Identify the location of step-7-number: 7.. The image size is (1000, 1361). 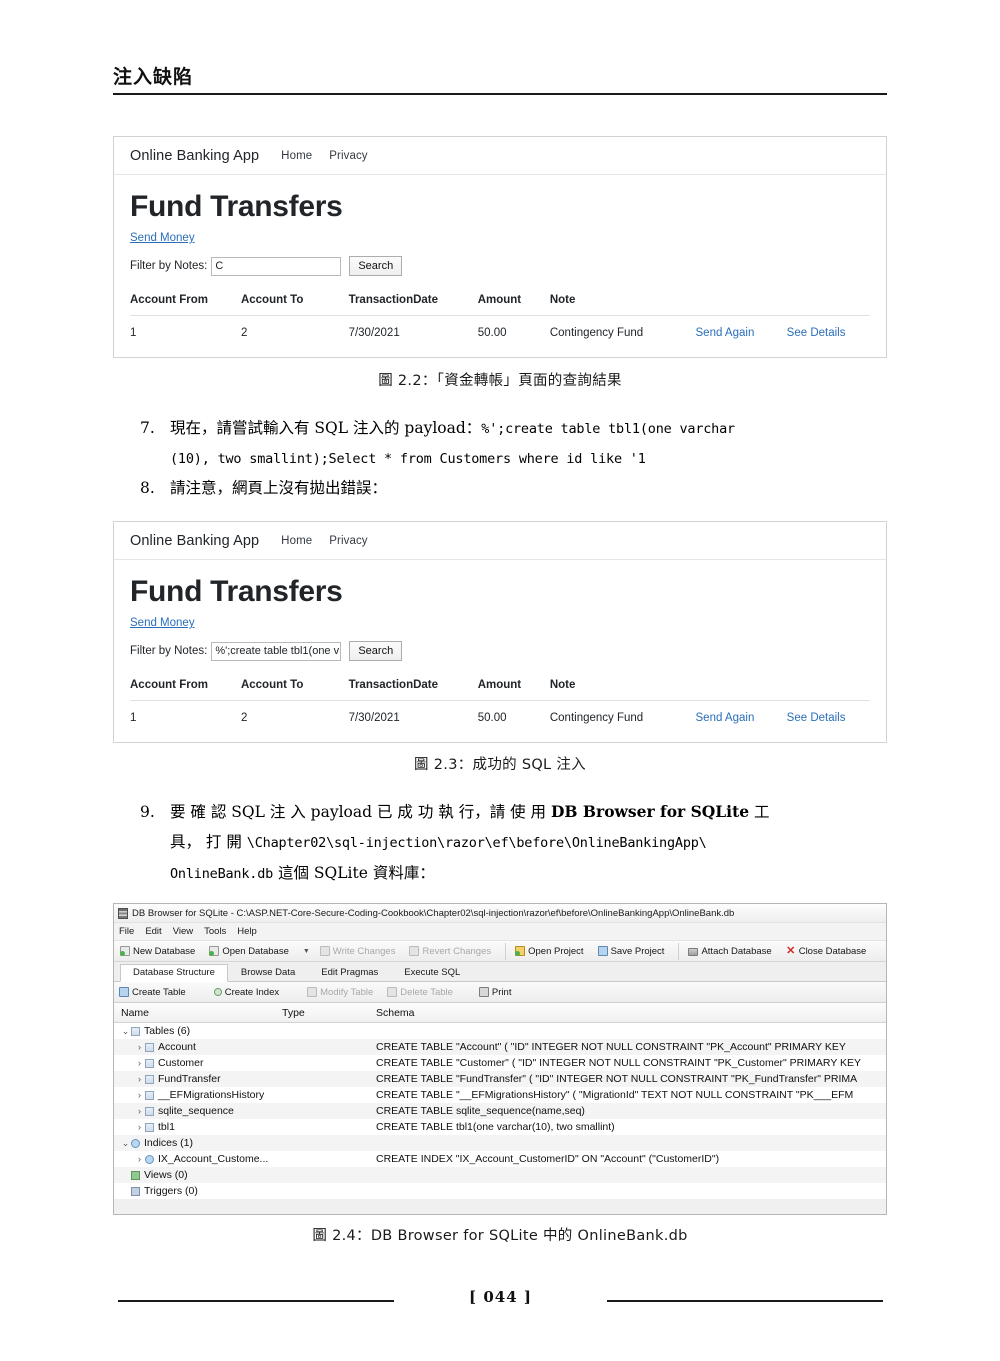
(147, 428).